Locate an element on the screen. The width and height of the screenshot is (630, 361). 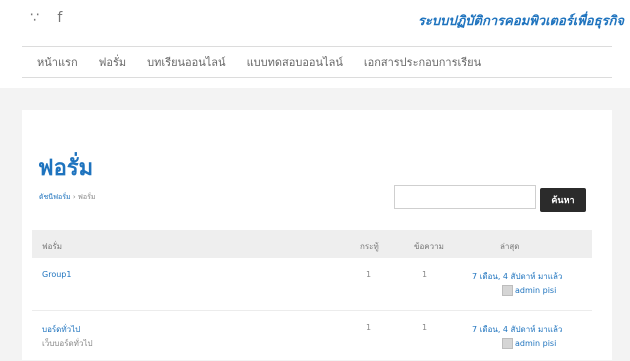
page-title: ฟอรั่ม is located at coordinates (66, 168).